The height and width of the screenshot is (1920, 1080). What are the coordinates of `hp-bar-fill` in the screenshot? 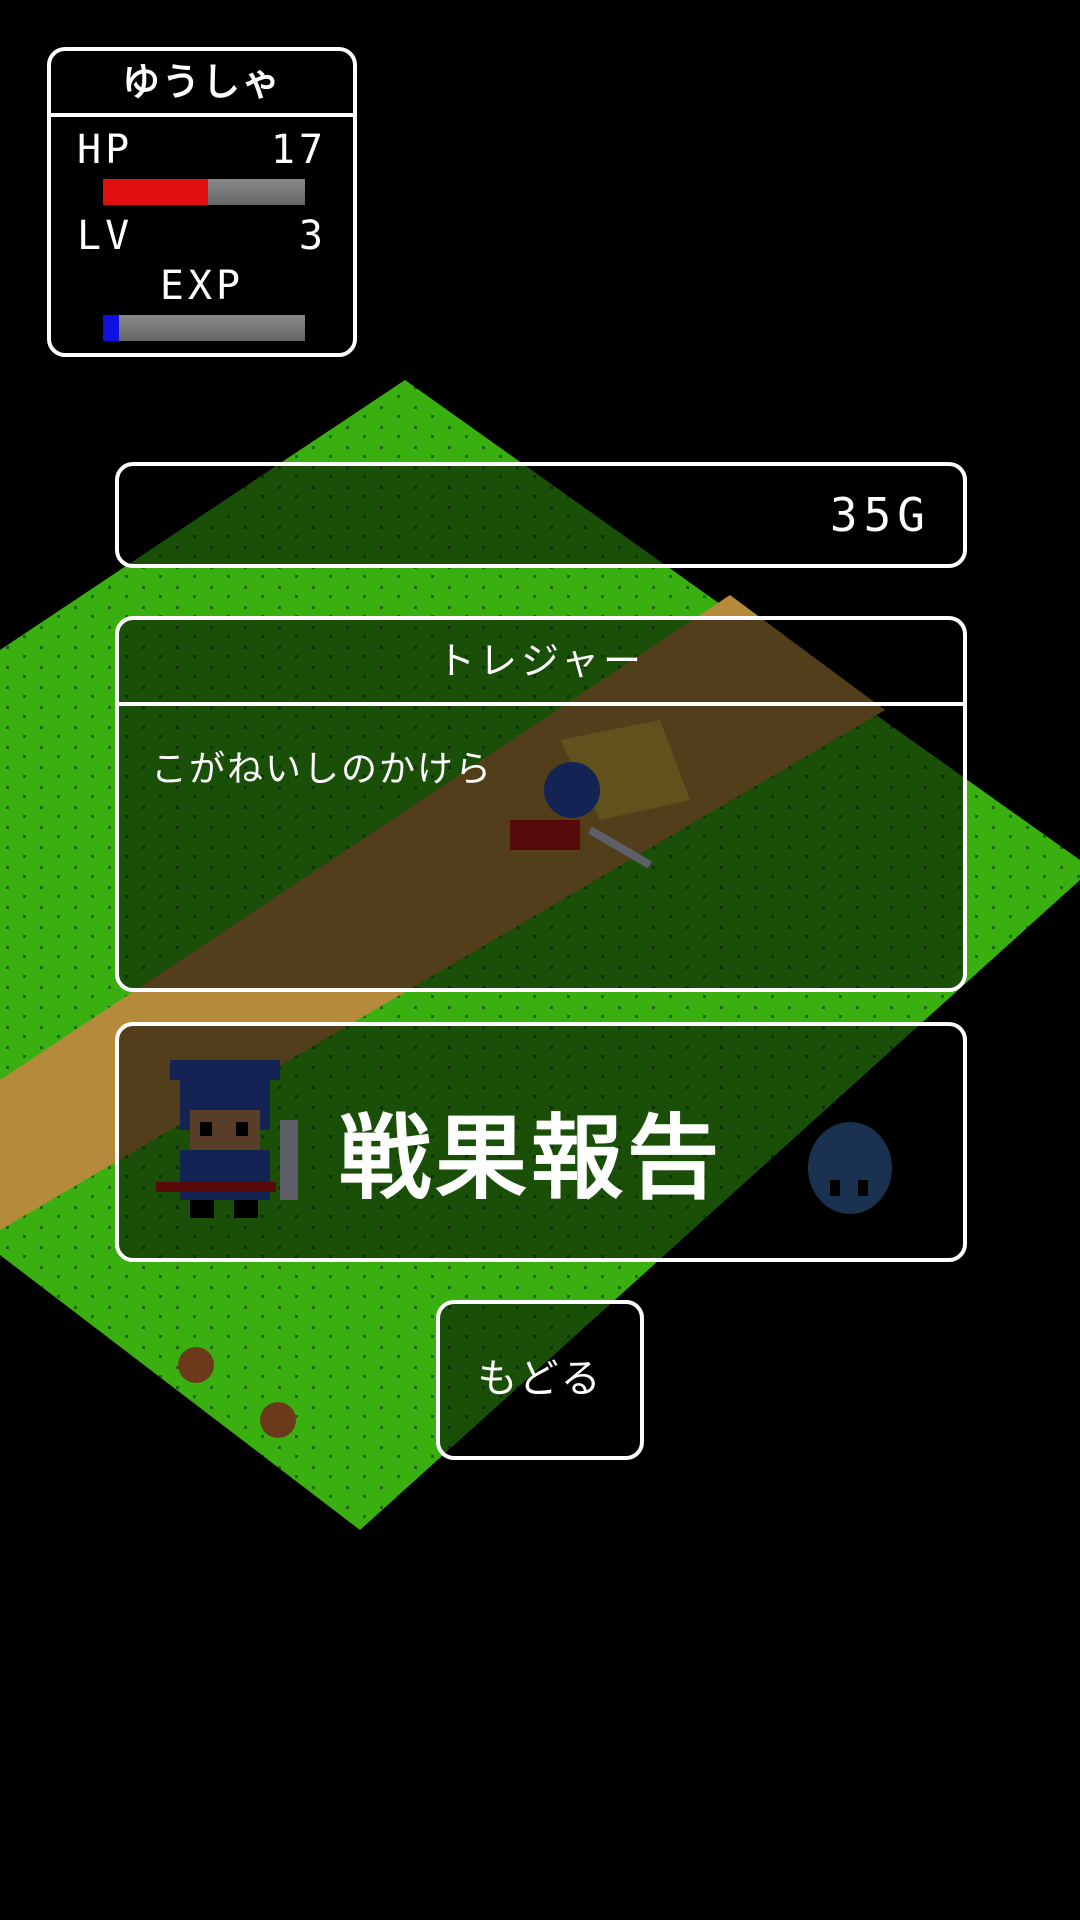 It's located at (156, 192).